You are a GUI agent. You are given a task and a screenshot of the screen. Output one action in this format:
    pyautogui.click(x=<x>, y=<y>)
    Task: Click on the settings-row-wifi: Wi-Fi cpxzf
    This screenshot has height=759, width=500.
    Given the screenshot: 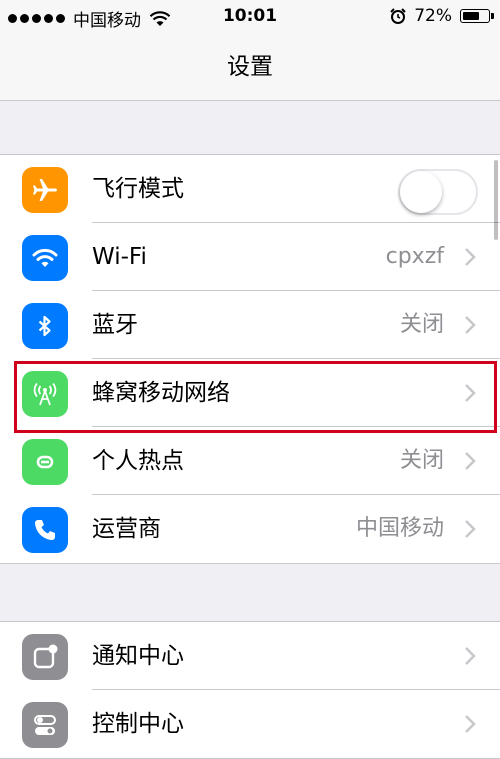 What is the action you would take?
    pyautogui.click(x=250, y=257)
    